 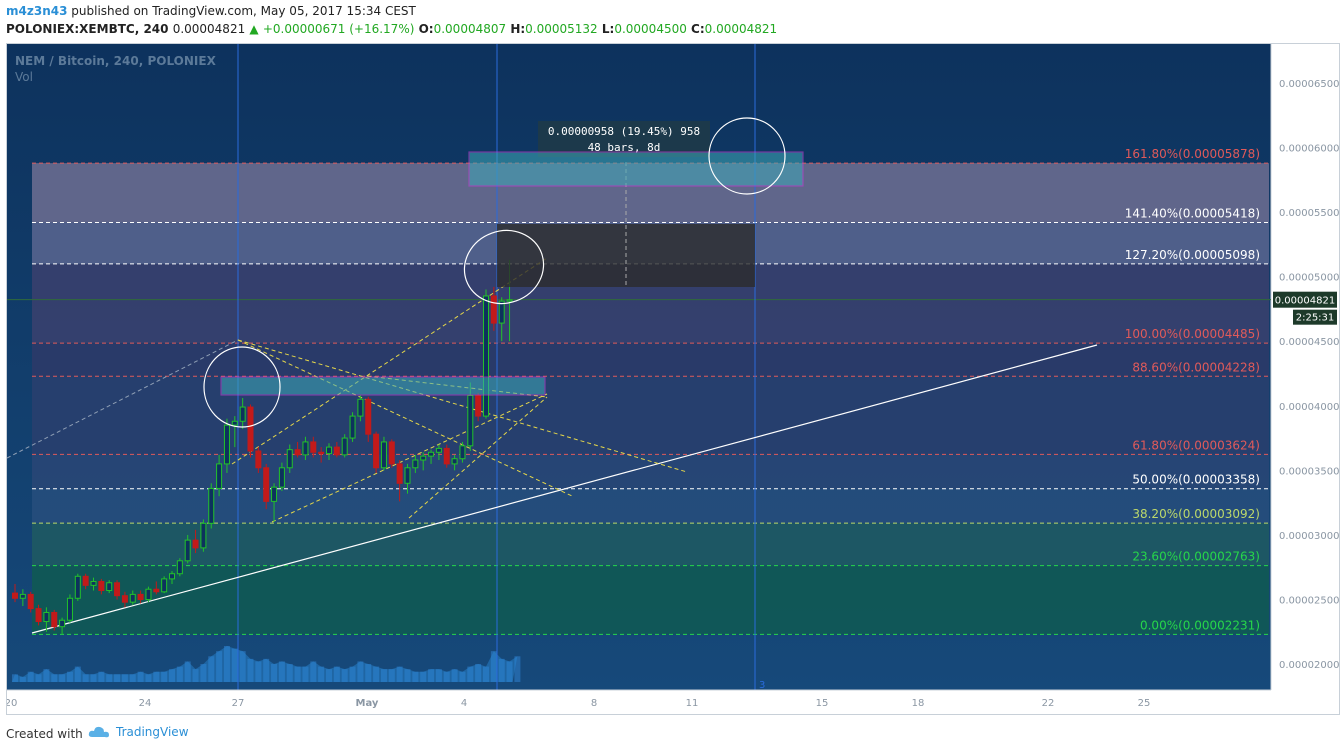 What do you see at coordinates (1309, 665) in the screenshot?
I see `y-tick-label: 0.00002000` at bounding box center [1309, 665].